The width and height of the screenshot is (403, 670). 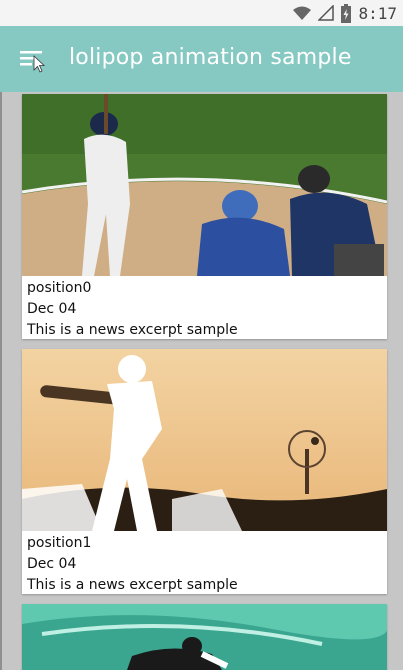 I want to click on news-card, so click(x=204, y=637).